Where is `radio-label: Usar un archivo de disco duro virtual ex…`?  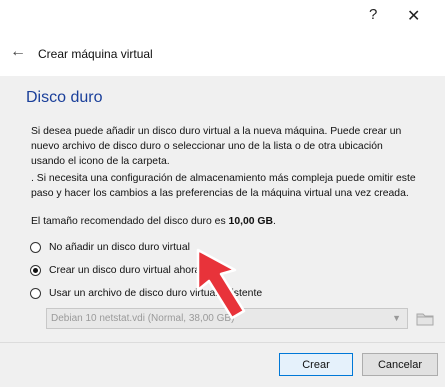
radio-label: Usar un archivo de disco duro virtual ex… is located at coordinates (156, 293).